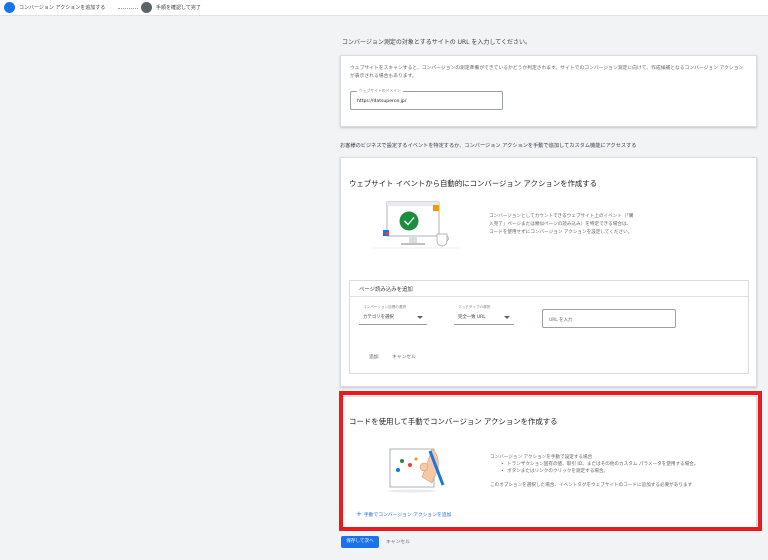  Describe the element at coordinates (473, 183) in the screenshot. I see `card-title: ウェブサイト イベントから自動的にコンバージョン アクションを作成する` at that location.